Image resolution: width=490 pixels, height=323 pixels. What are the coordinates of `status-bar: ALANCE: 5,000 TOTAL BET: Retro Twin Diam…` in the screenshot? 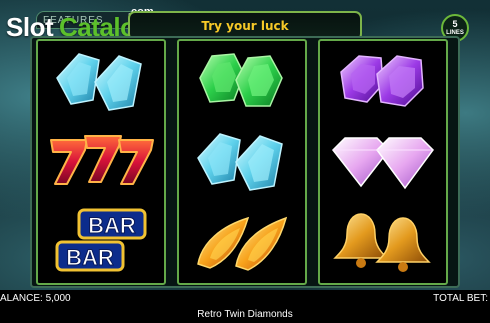 It's located at (245, 306).